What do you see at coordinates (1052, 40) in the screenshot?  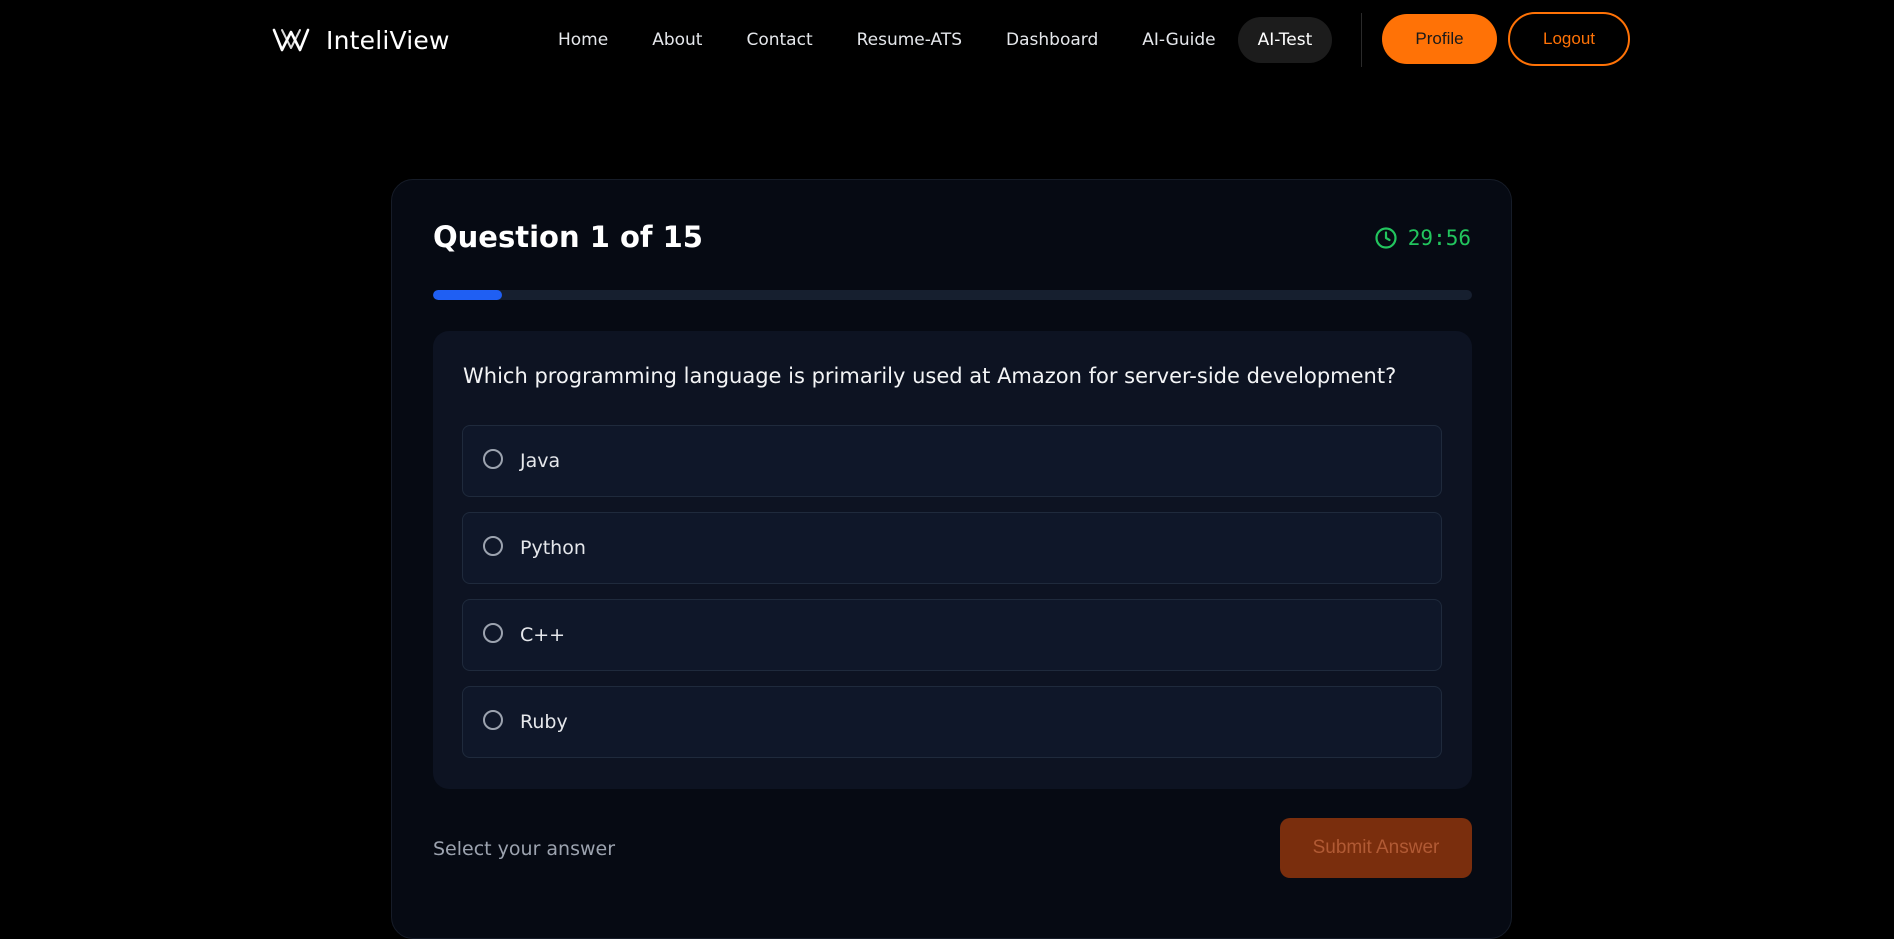 I see `nav-link-dashboard: Dashboard` at bounding box center [1052, 40].